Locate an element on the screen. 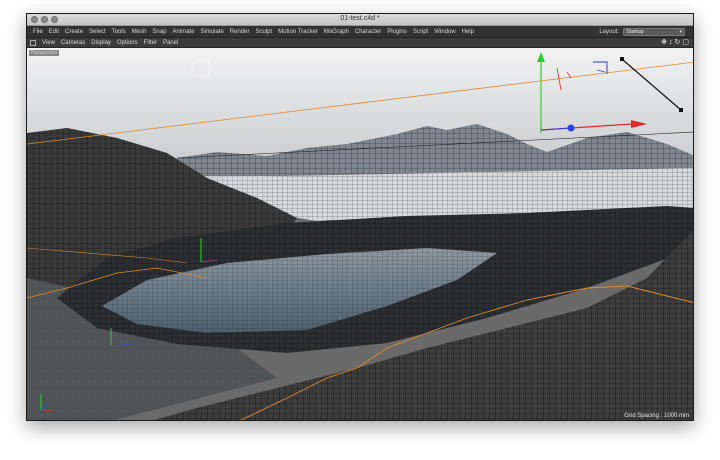 The image size is (720, 460). menu-plugins: Plugins is located at coordinates (397, 32).